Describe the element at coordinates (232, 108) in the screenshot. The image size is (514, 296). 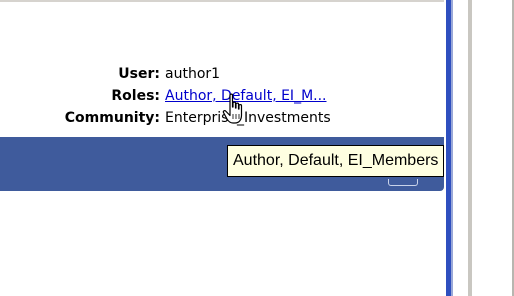
I see `hand-pointer-icon` at that location.